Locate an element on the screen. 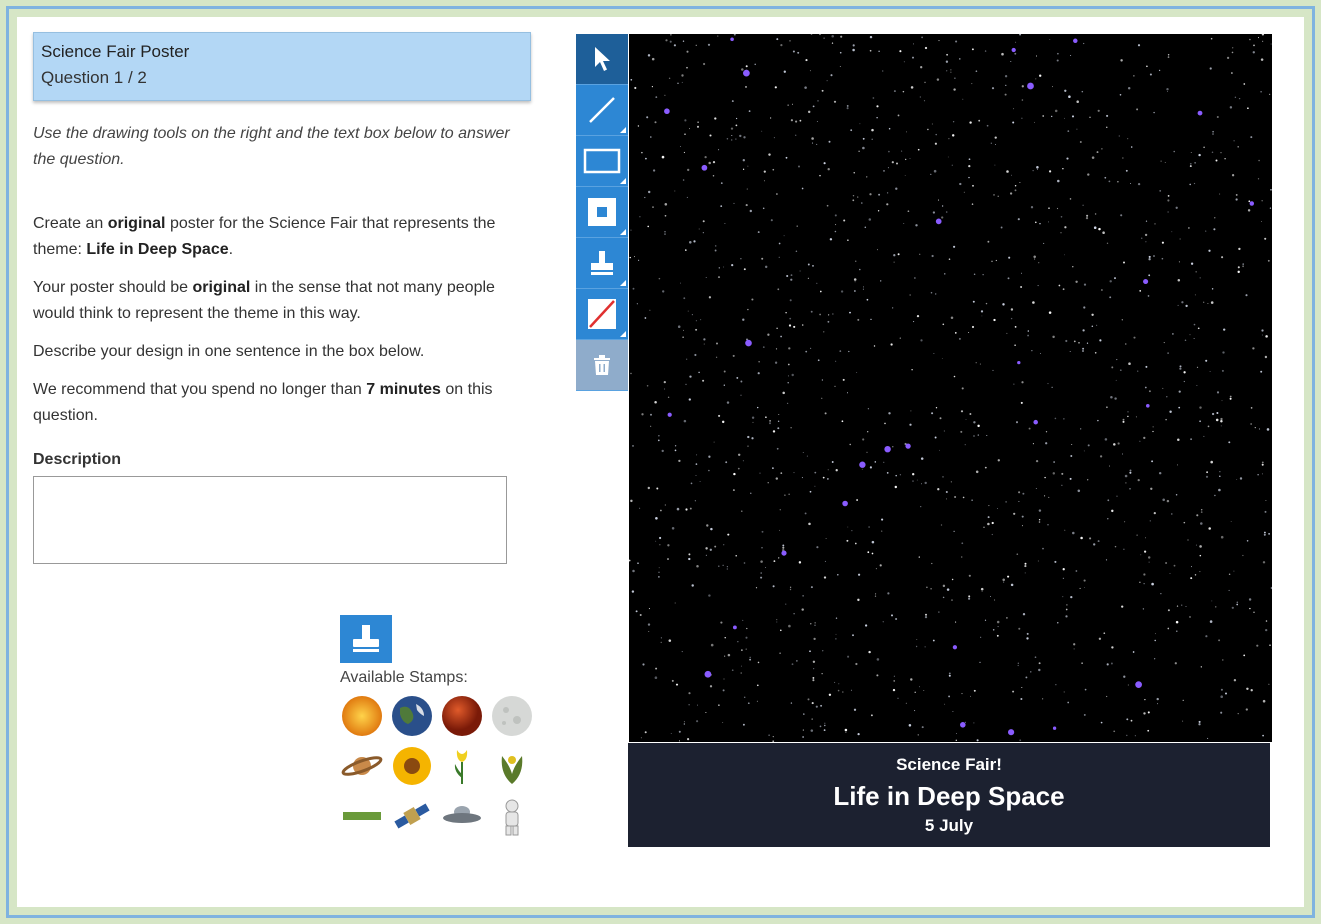 This screenshot has width=1321, height=924. delete-tool-button is located at coordinates (602, 365).